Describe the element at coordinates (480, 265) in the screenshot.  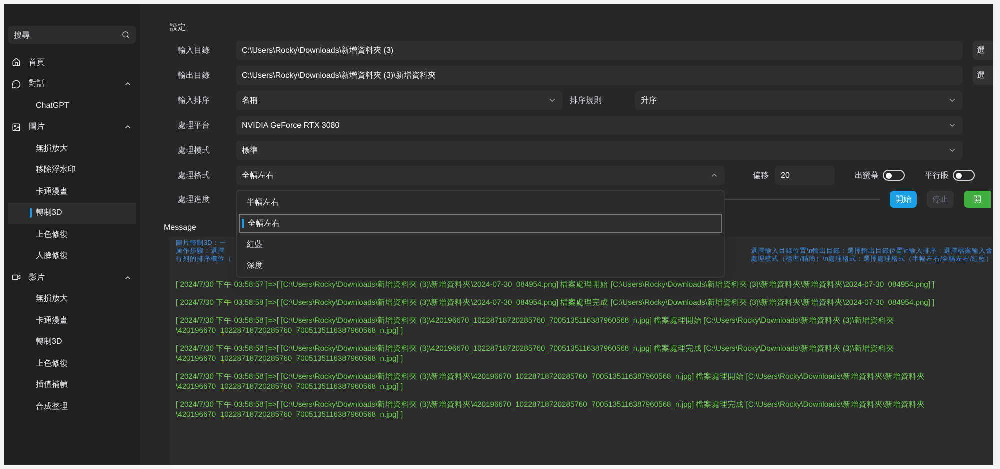
I see `dropdown-option: 深度` at that location.